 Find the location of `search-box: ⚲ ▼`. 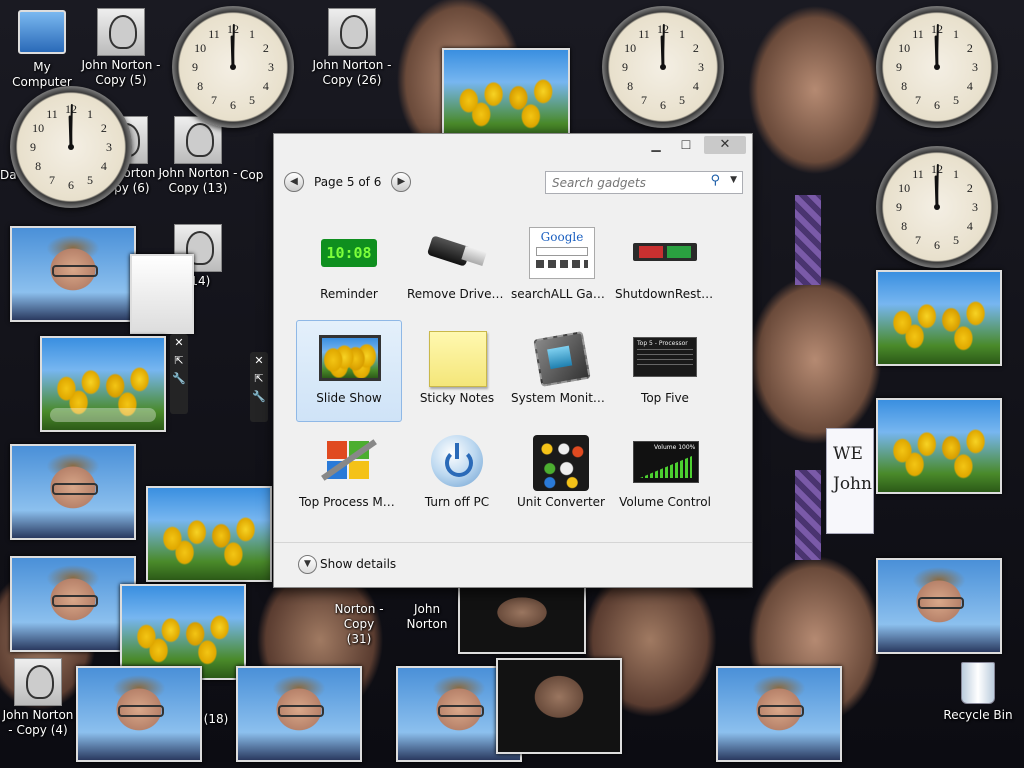

search-box: ⚲ ▼ is located at coordinates (644, 182).